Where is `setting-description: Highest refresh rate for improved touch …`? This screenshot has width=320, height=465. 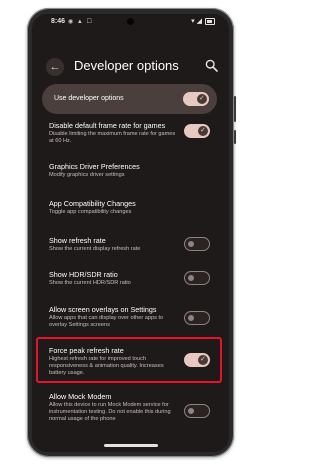
setting-description: Highest refresh rate for improved touch … is located at coordinates (106, 366).